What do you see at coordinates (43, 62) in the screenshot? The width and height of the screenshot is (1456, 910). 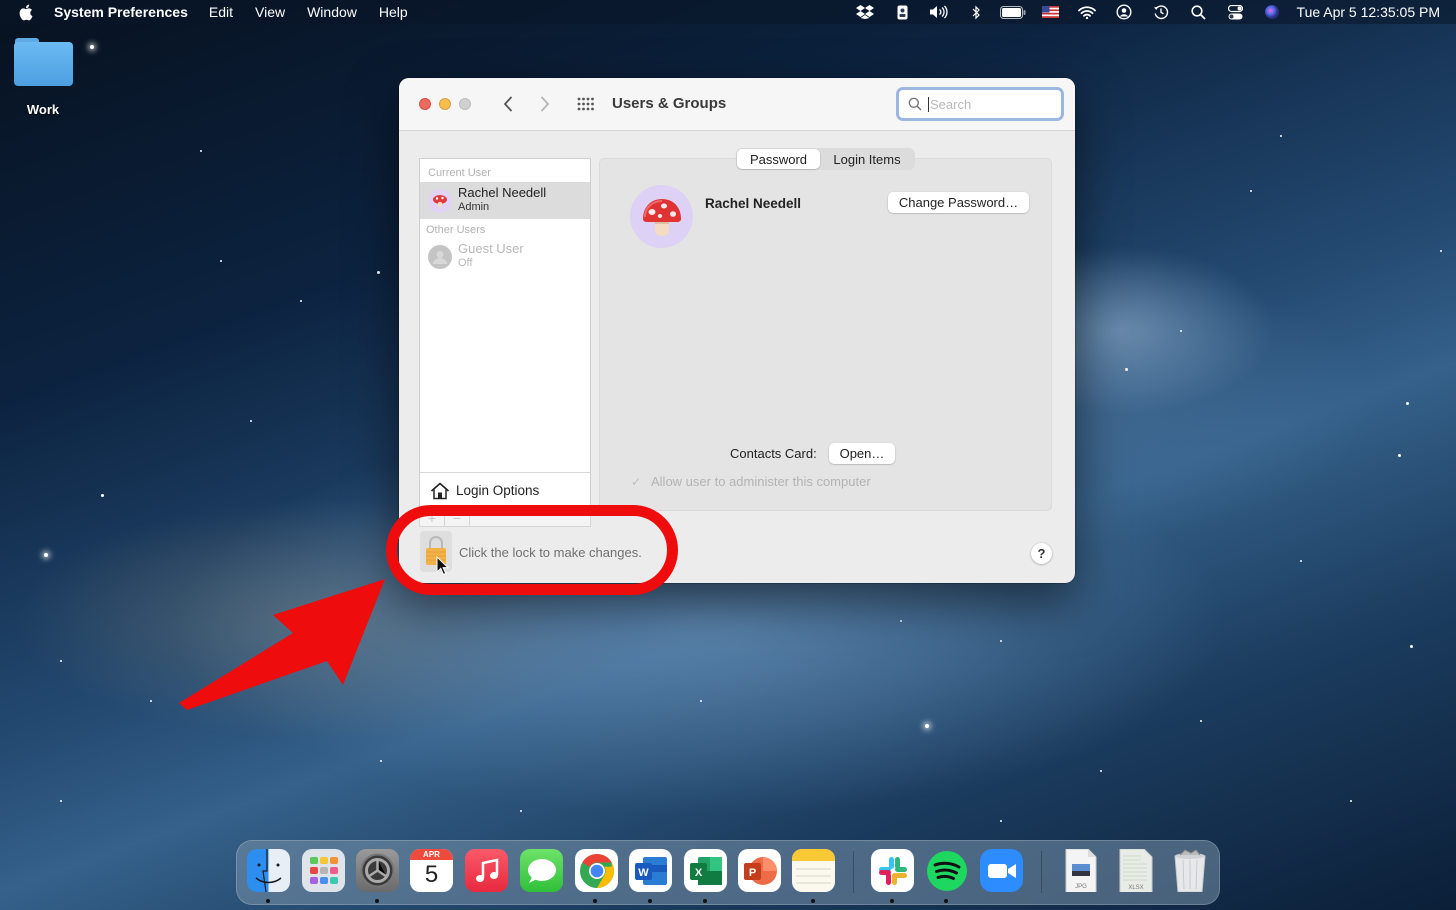 I see `folder-icon` at bounding box center [43, 62].